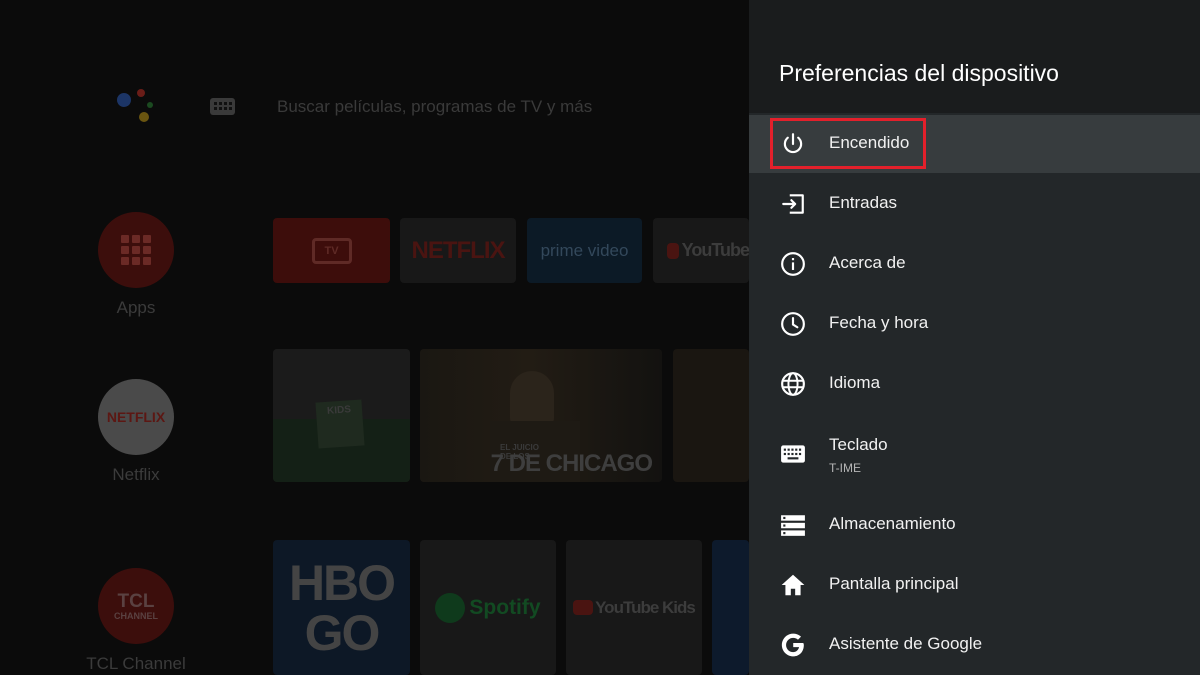 The height and width of the screenshot is (675, 1200). I want to click on youtube-play-icon, so click(673, 250).